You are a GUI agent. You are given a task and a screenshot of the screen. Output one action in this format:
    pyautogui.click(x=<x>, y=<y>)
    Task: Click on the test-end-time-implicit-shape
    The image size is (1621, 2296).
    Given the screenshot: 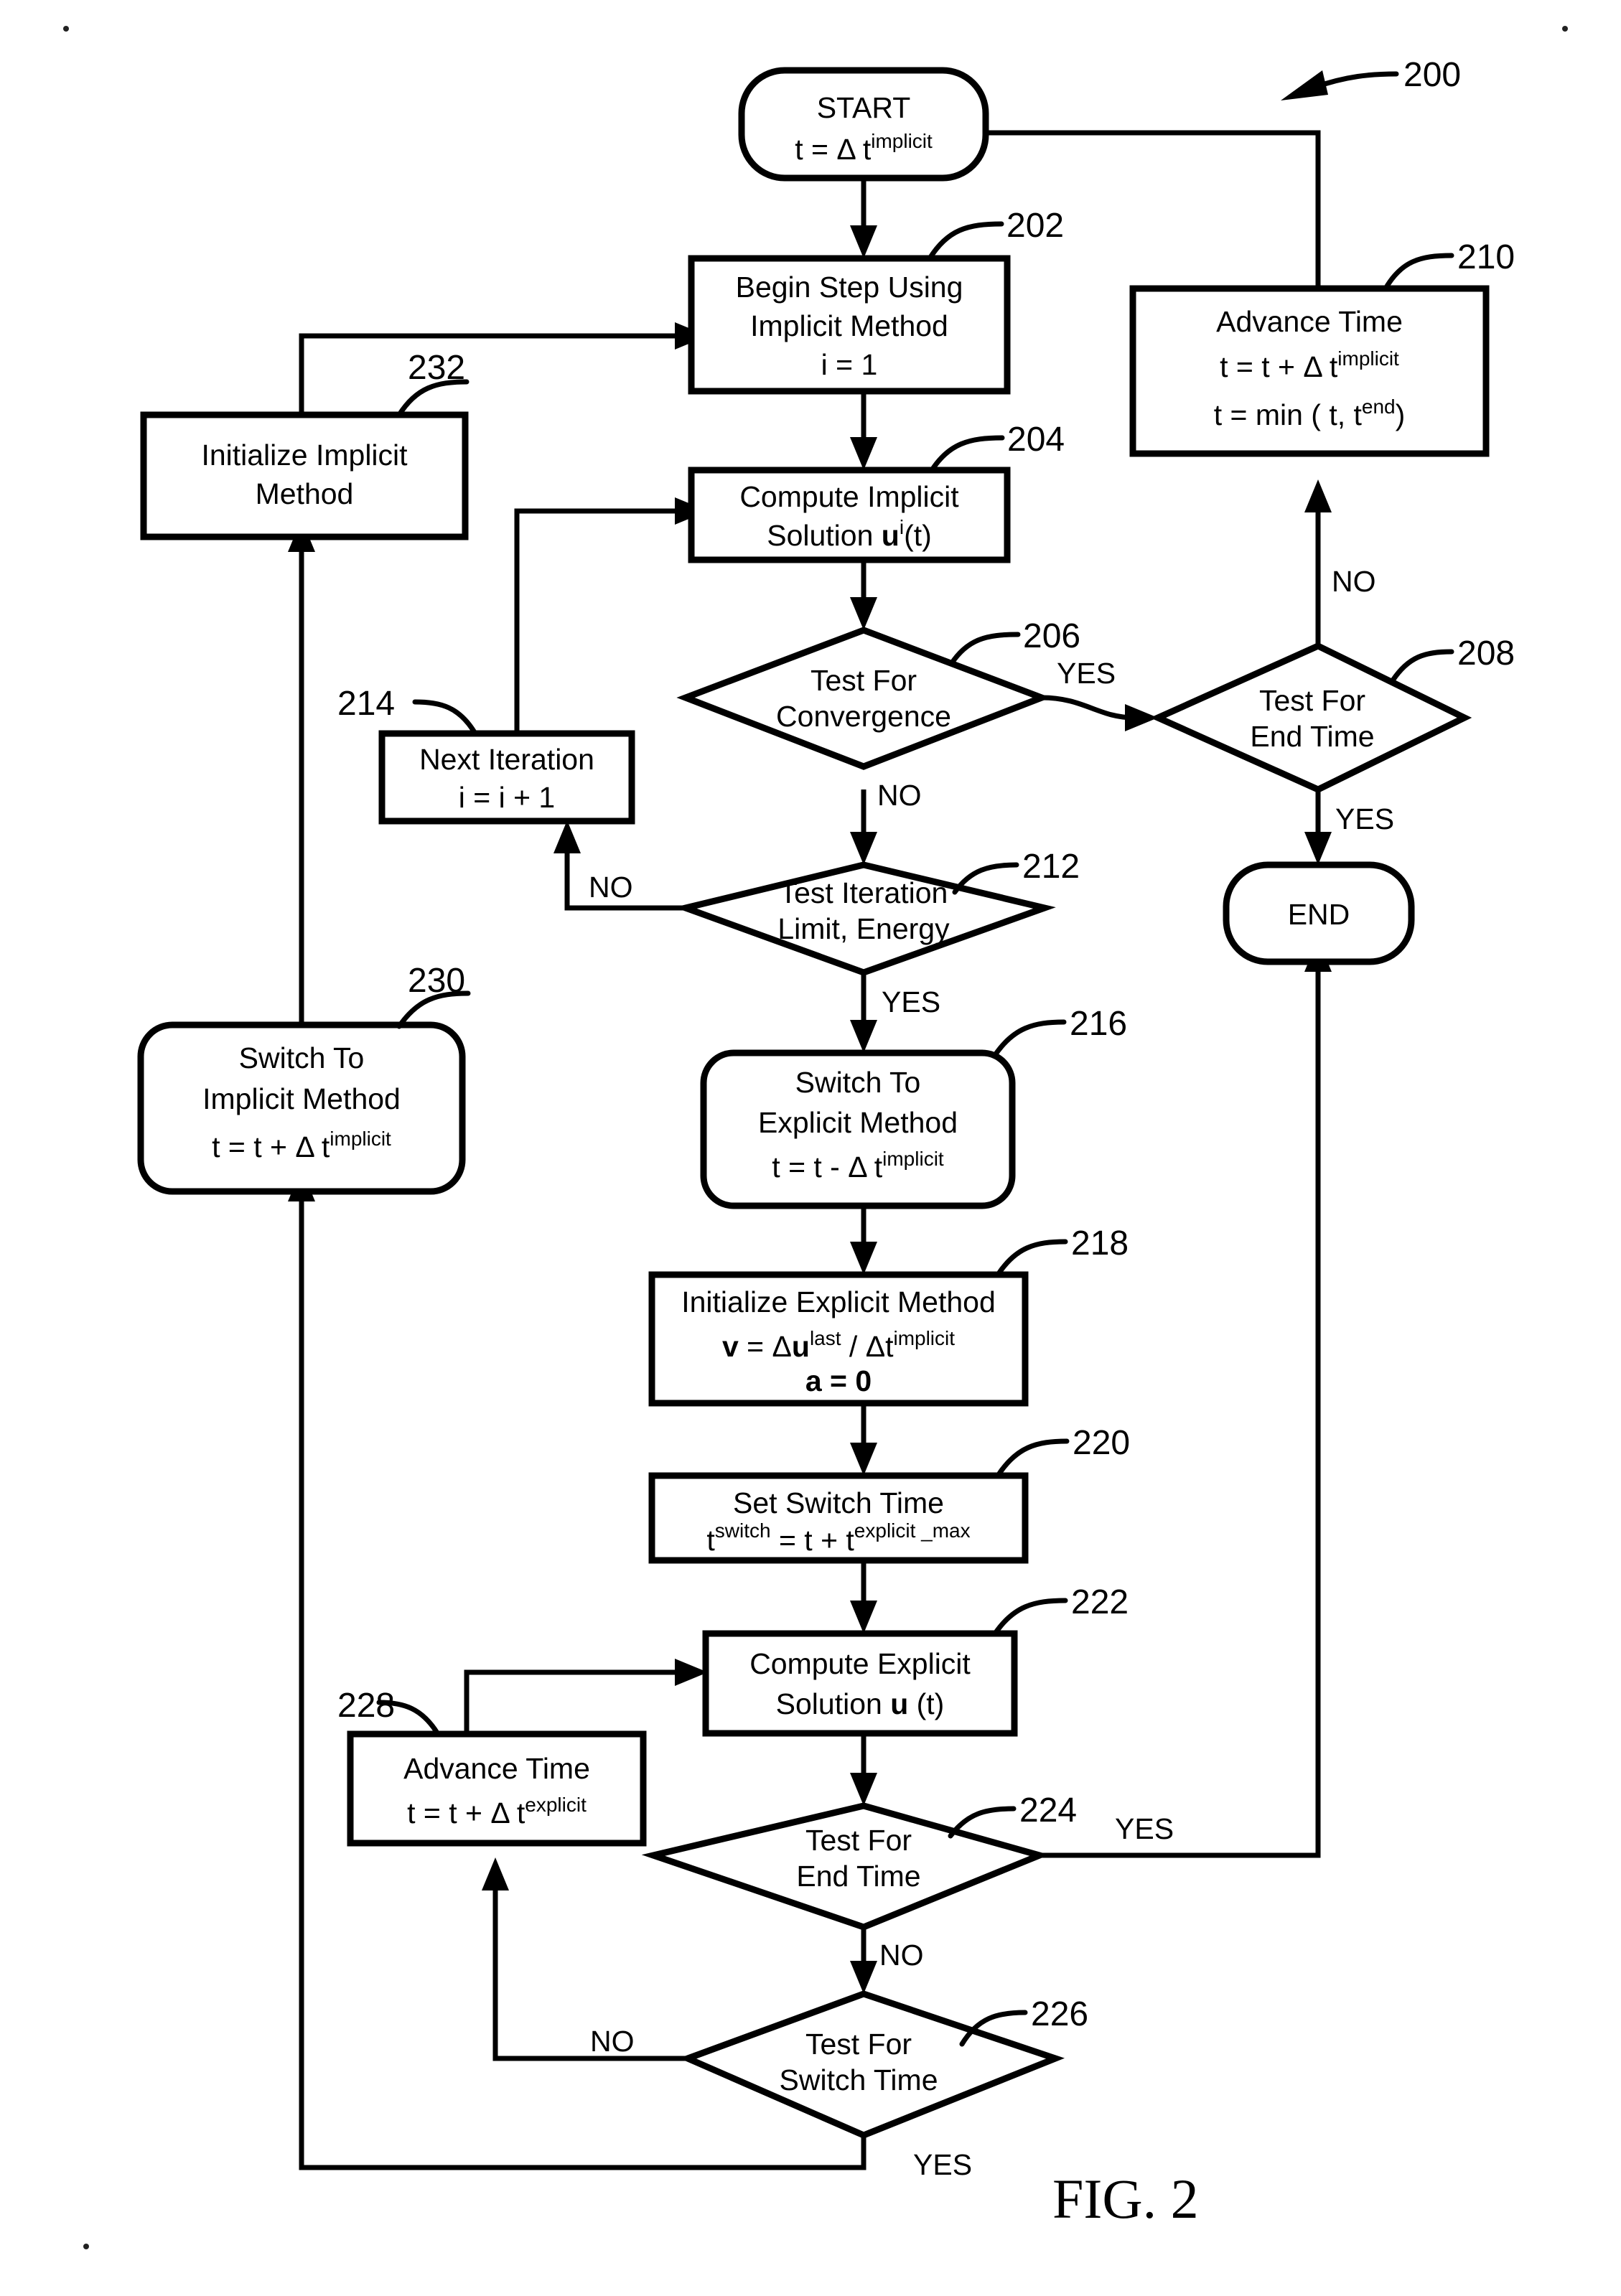 What is the action you would take?
    pyautogui.click(x=1311, y=717)
    